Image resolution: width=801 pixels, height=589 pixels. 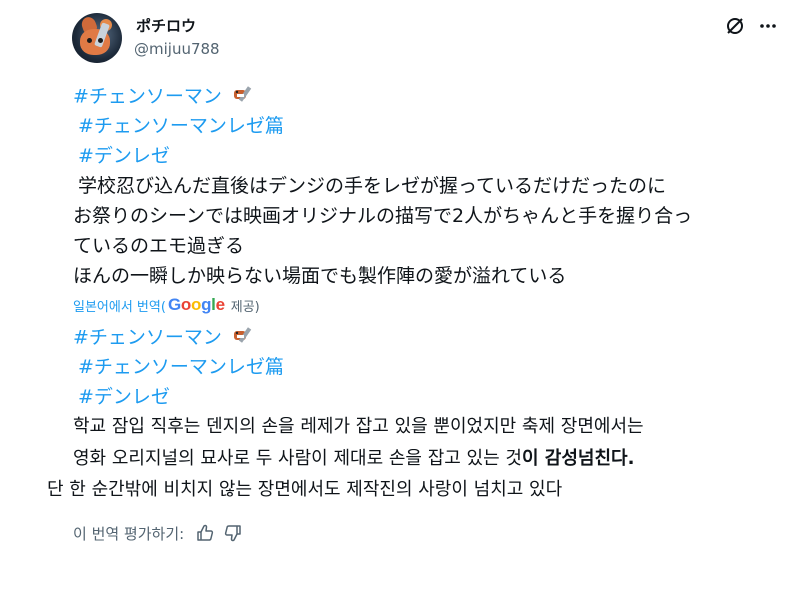 What do you see at coordinates (297, 458) in the screenshot?
I see `translated-text-segment: 영화 오리지널의 묘사로 두 사람이 제대로 손을 잡고 있는 것` at bounding box center [297, 458].